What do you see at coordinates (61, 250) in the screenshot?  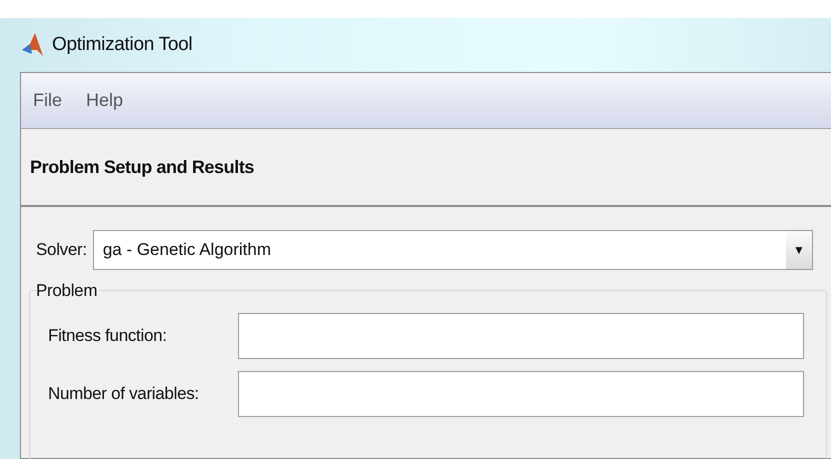 I see `solver-label: Solver:` at bounding box center [61, 250].